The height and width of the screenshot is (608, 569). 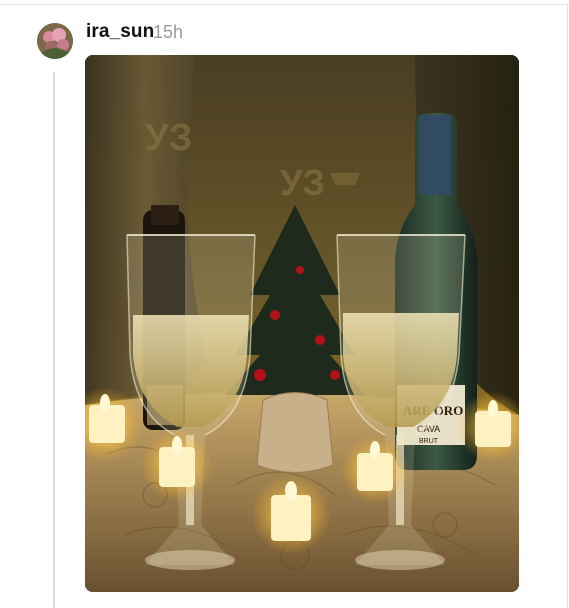 I want to click on user-avatar-icon, so click(x=55, y=41).